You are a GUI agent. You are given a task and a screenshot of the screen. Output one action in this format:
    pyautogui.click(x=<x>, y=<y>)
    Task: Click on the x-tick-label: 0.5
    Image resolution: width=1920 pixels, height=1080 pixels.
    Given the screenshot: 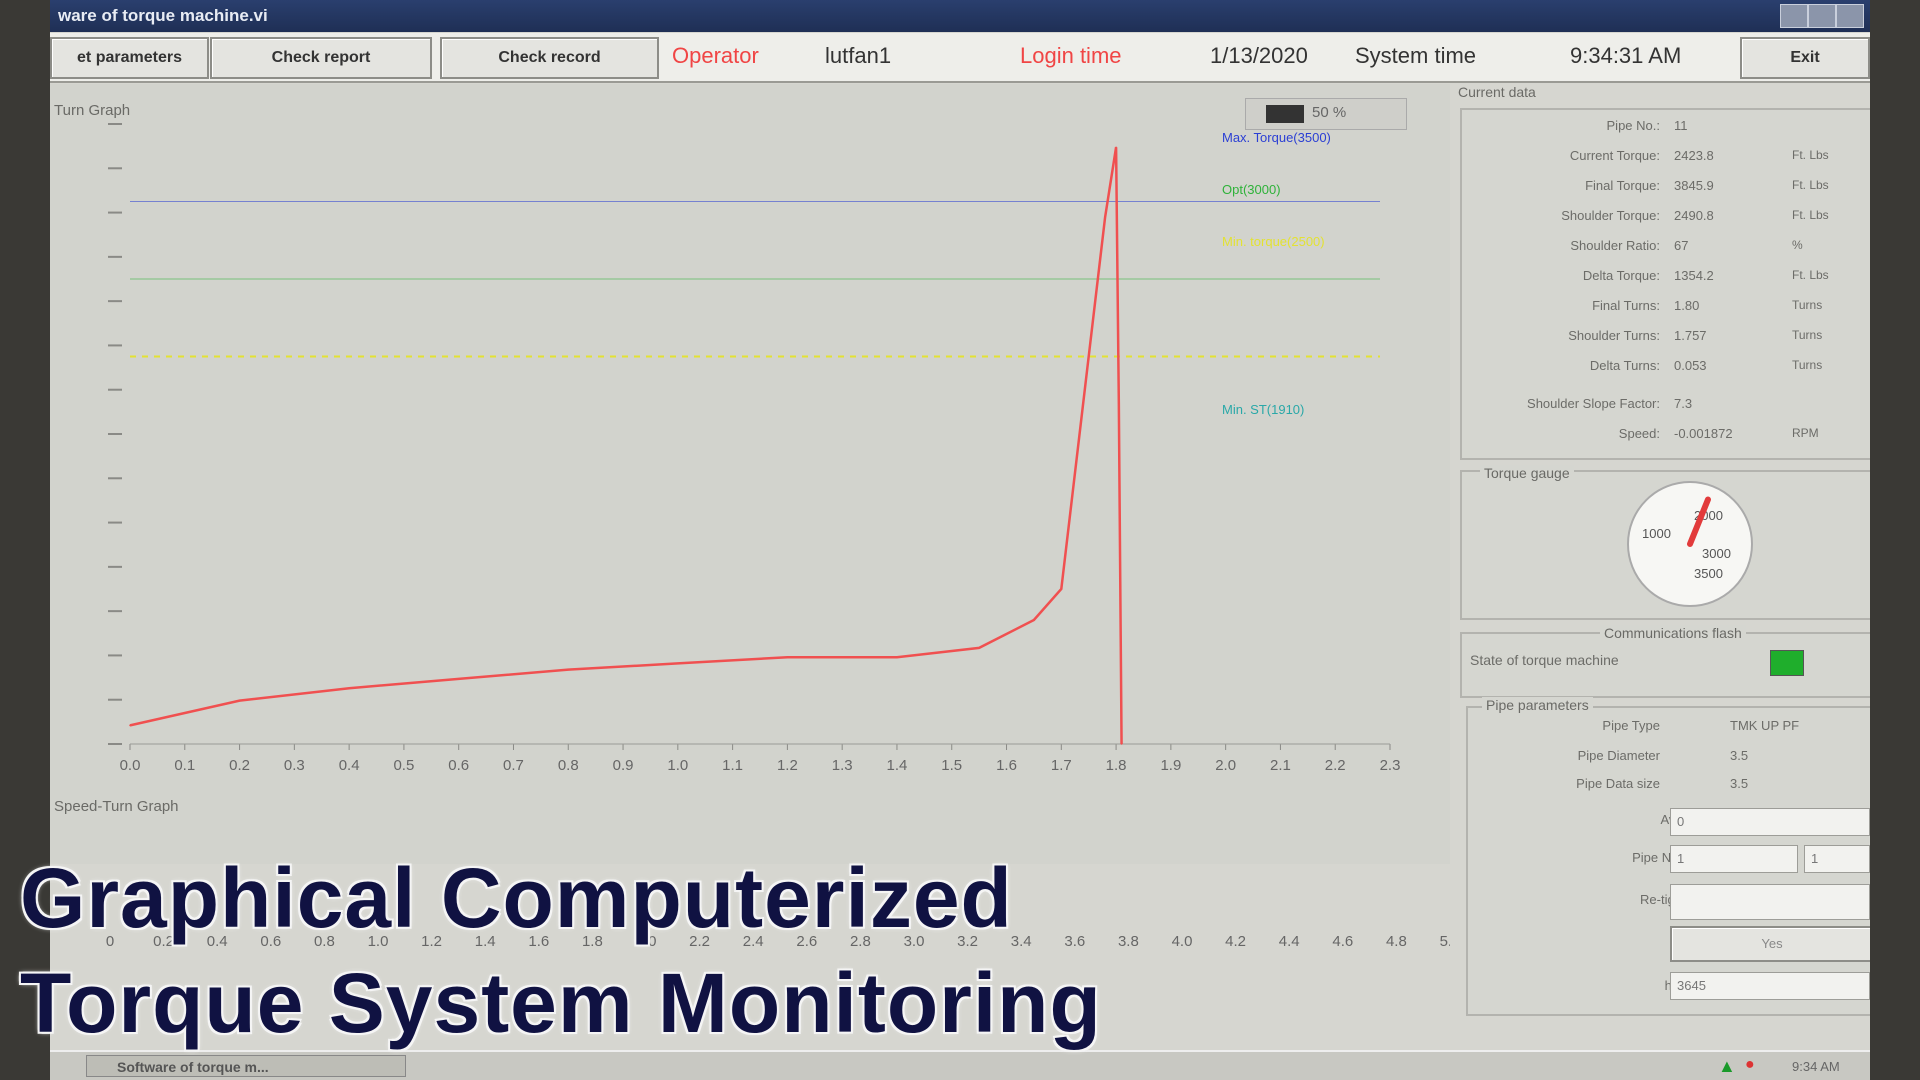 What is the action you would take?
    pyautogui.click(x=403, y=765)
    